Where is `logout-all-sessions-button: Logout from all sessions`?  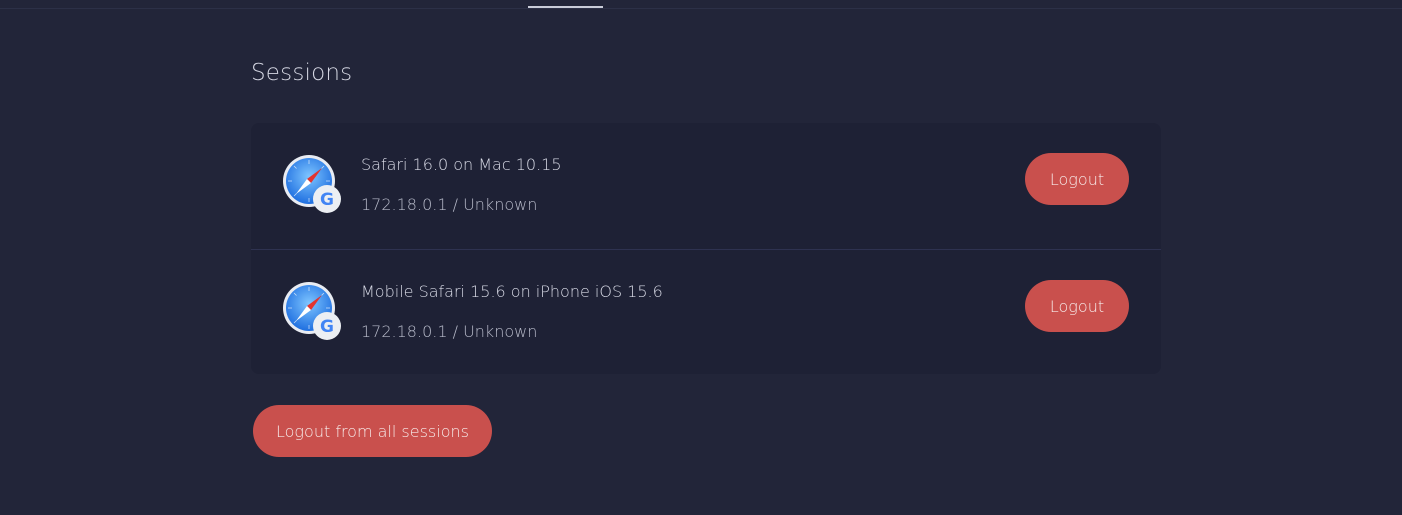 logout-all-sessions-button: Logout from all sessions is located at coordinates (372, 431).